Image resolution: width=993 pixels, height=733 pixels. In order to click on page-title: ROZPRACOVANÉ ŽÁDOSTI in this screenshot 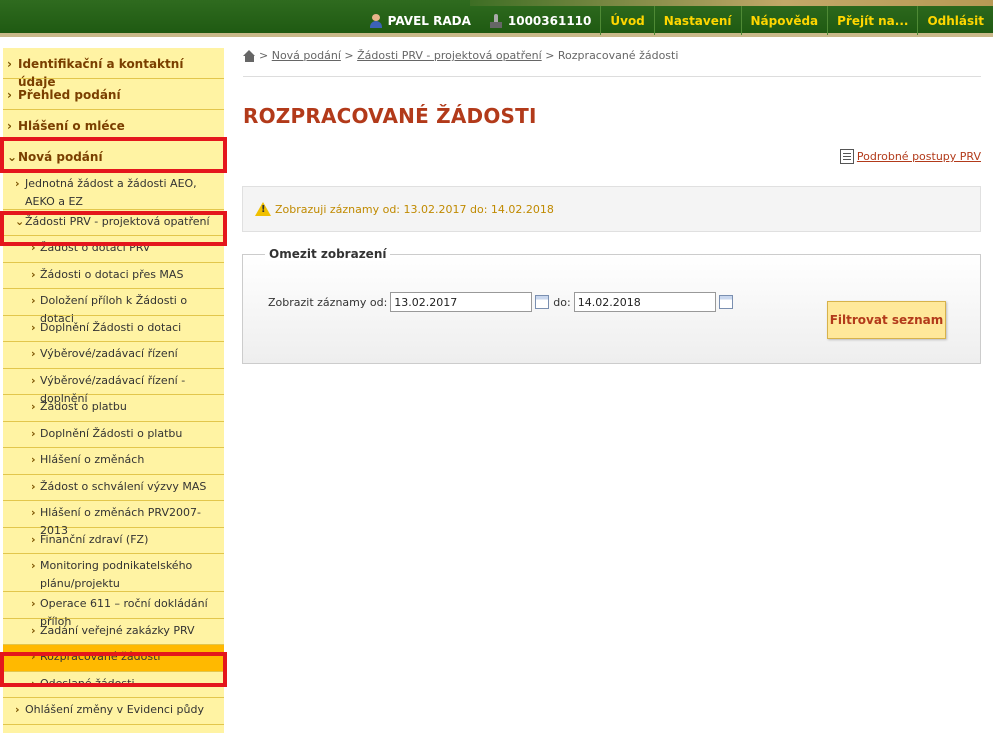, I will do `click(390, 116)`.